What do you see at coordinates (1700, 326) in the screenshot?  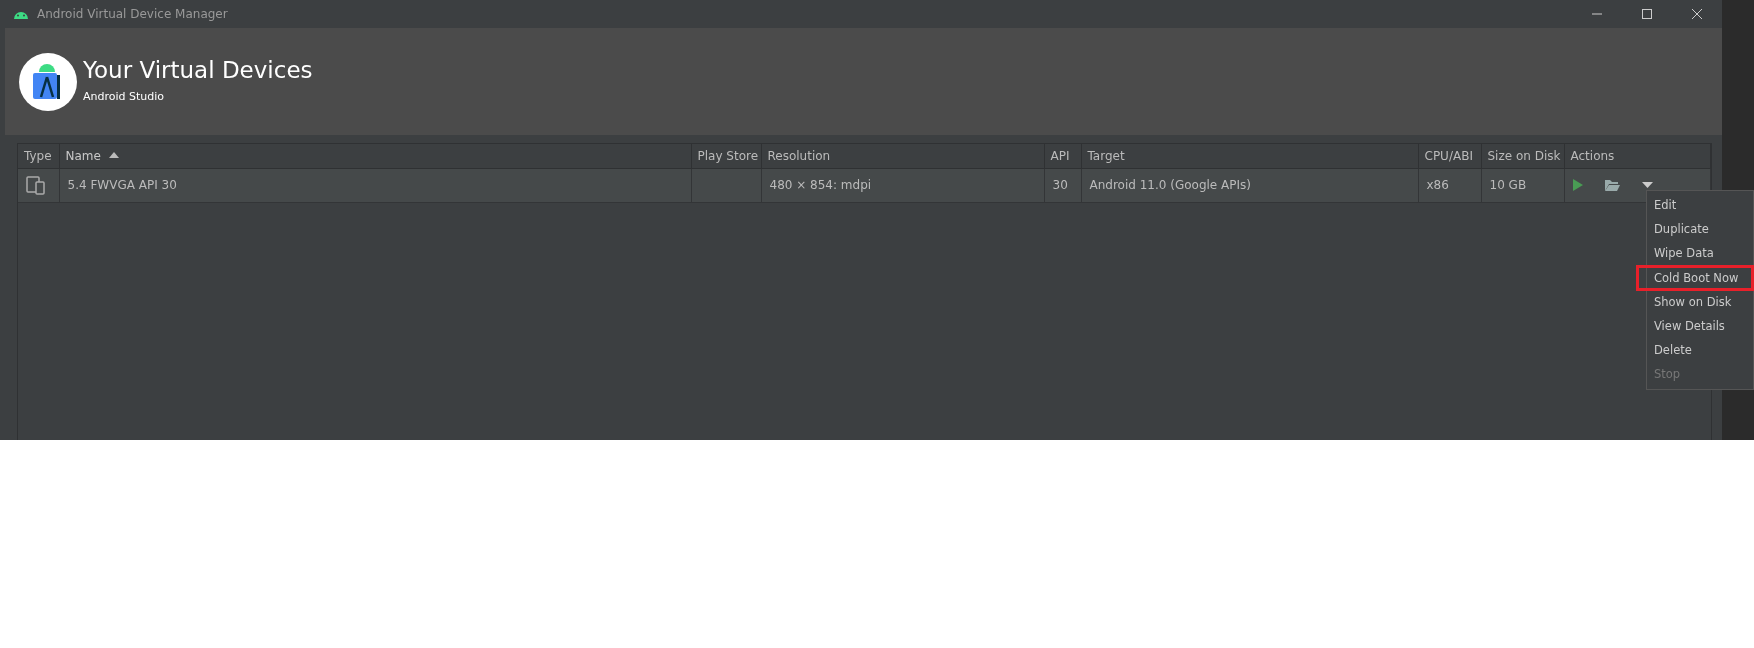 I see `menu-item: View Details` at bounding box center [1700, 326].